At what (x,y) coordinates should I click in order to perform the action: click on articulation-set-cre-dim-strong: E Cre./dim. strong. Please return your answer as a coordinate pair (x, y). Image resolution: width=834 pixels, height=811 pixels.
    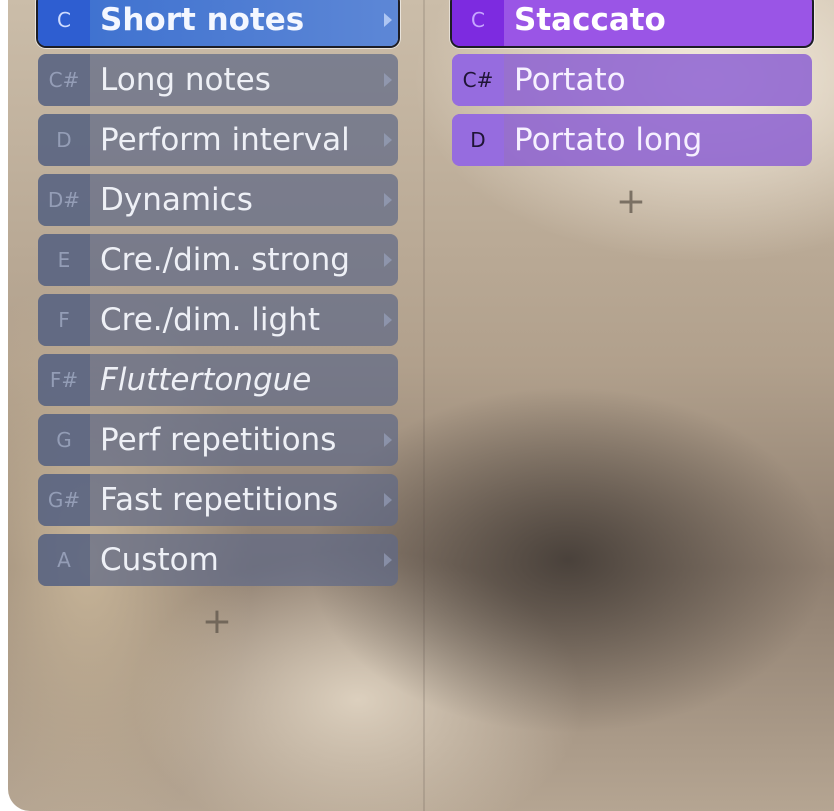
    Looking at the image, I should click on (218, 260).